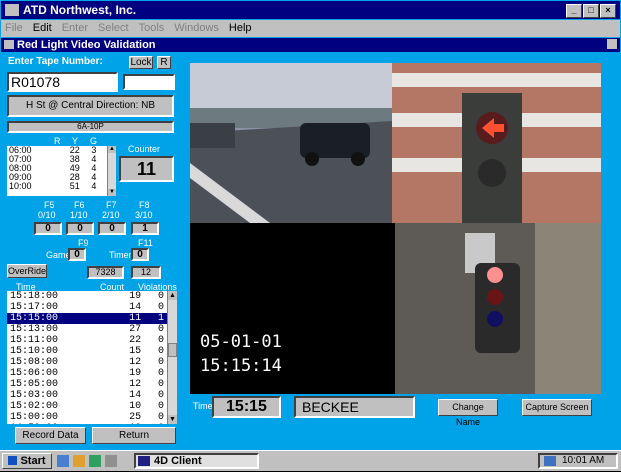 The height and width of the screenshot is (472, 621). I want to click on scroll-thumb, so click(172, 350).